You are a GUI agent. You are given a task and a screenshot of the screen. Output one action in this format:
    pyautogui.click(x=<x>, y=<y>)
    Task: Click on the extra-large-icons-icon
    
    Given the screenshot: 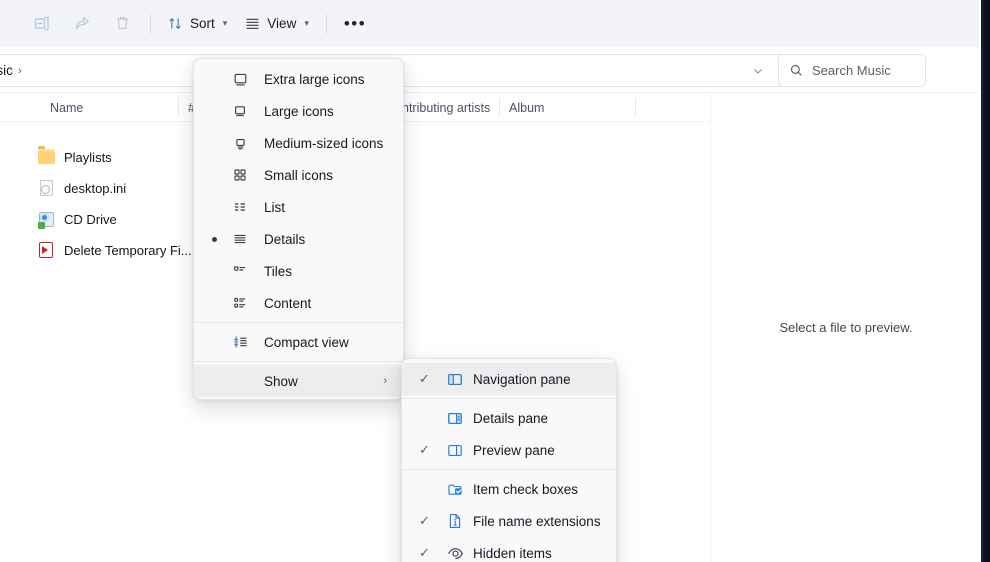 What is the action you would take?
    pyautogui.click(x=240, y=79)
    